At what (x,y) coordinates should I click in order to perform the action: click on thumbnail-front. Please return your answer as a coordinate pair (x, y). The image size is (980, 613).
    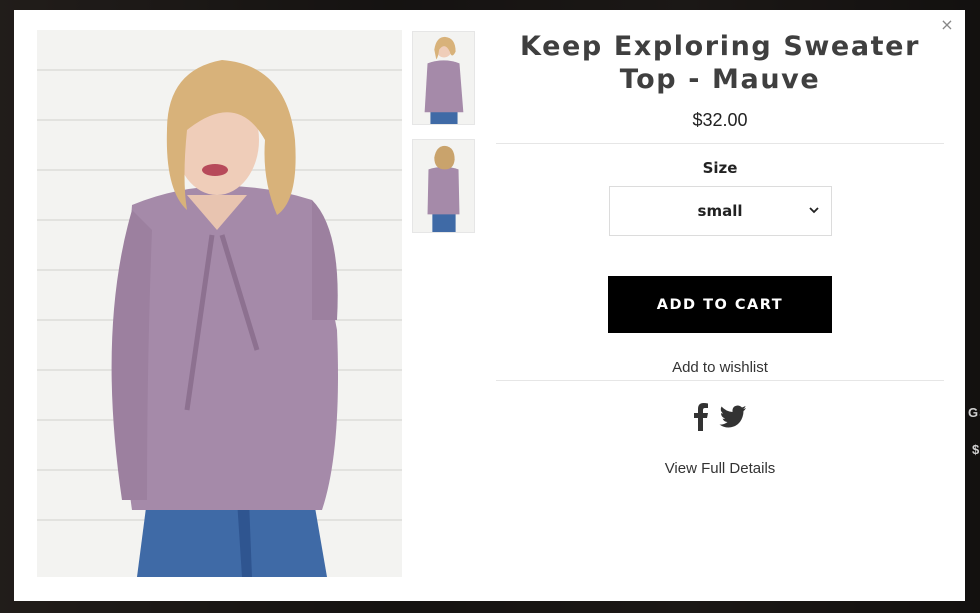
    Looking at the image, I should click on (443, 78).